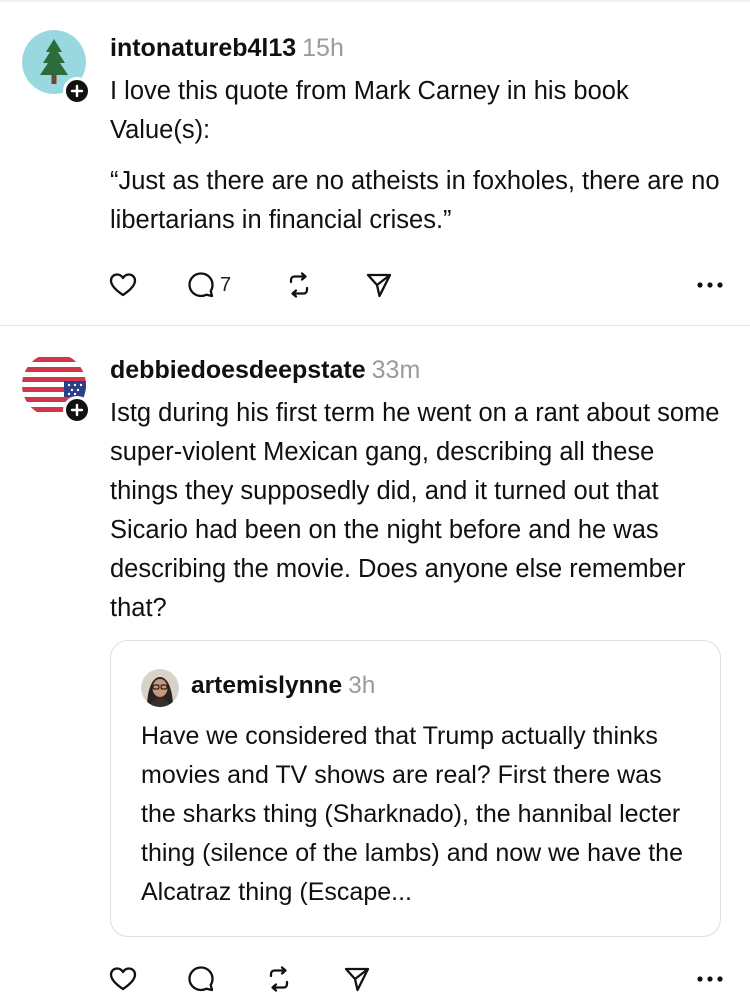 The height and width of the screenshot is (1000, 750). I want to click on repost-icon, so click(279, 979).